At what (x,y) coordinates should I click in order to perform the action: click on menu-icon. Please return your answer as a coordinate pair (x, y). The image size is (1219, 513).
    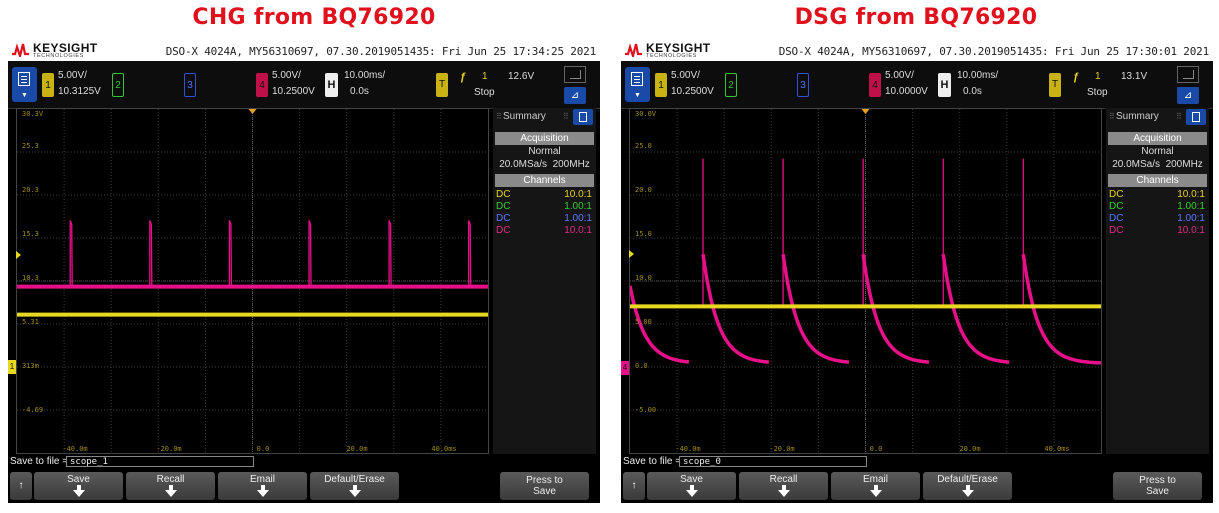
    Looking at the image, I should click on (637, 79).